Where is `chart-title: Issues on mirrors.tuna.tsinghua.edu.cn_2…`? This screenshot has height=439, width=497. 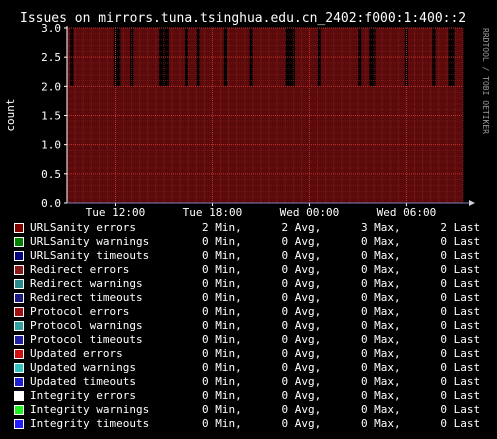
chart-title: Issues on mirrors.tuna.tsinghua.edu.cn_2… is located at coordinates (243, 18).